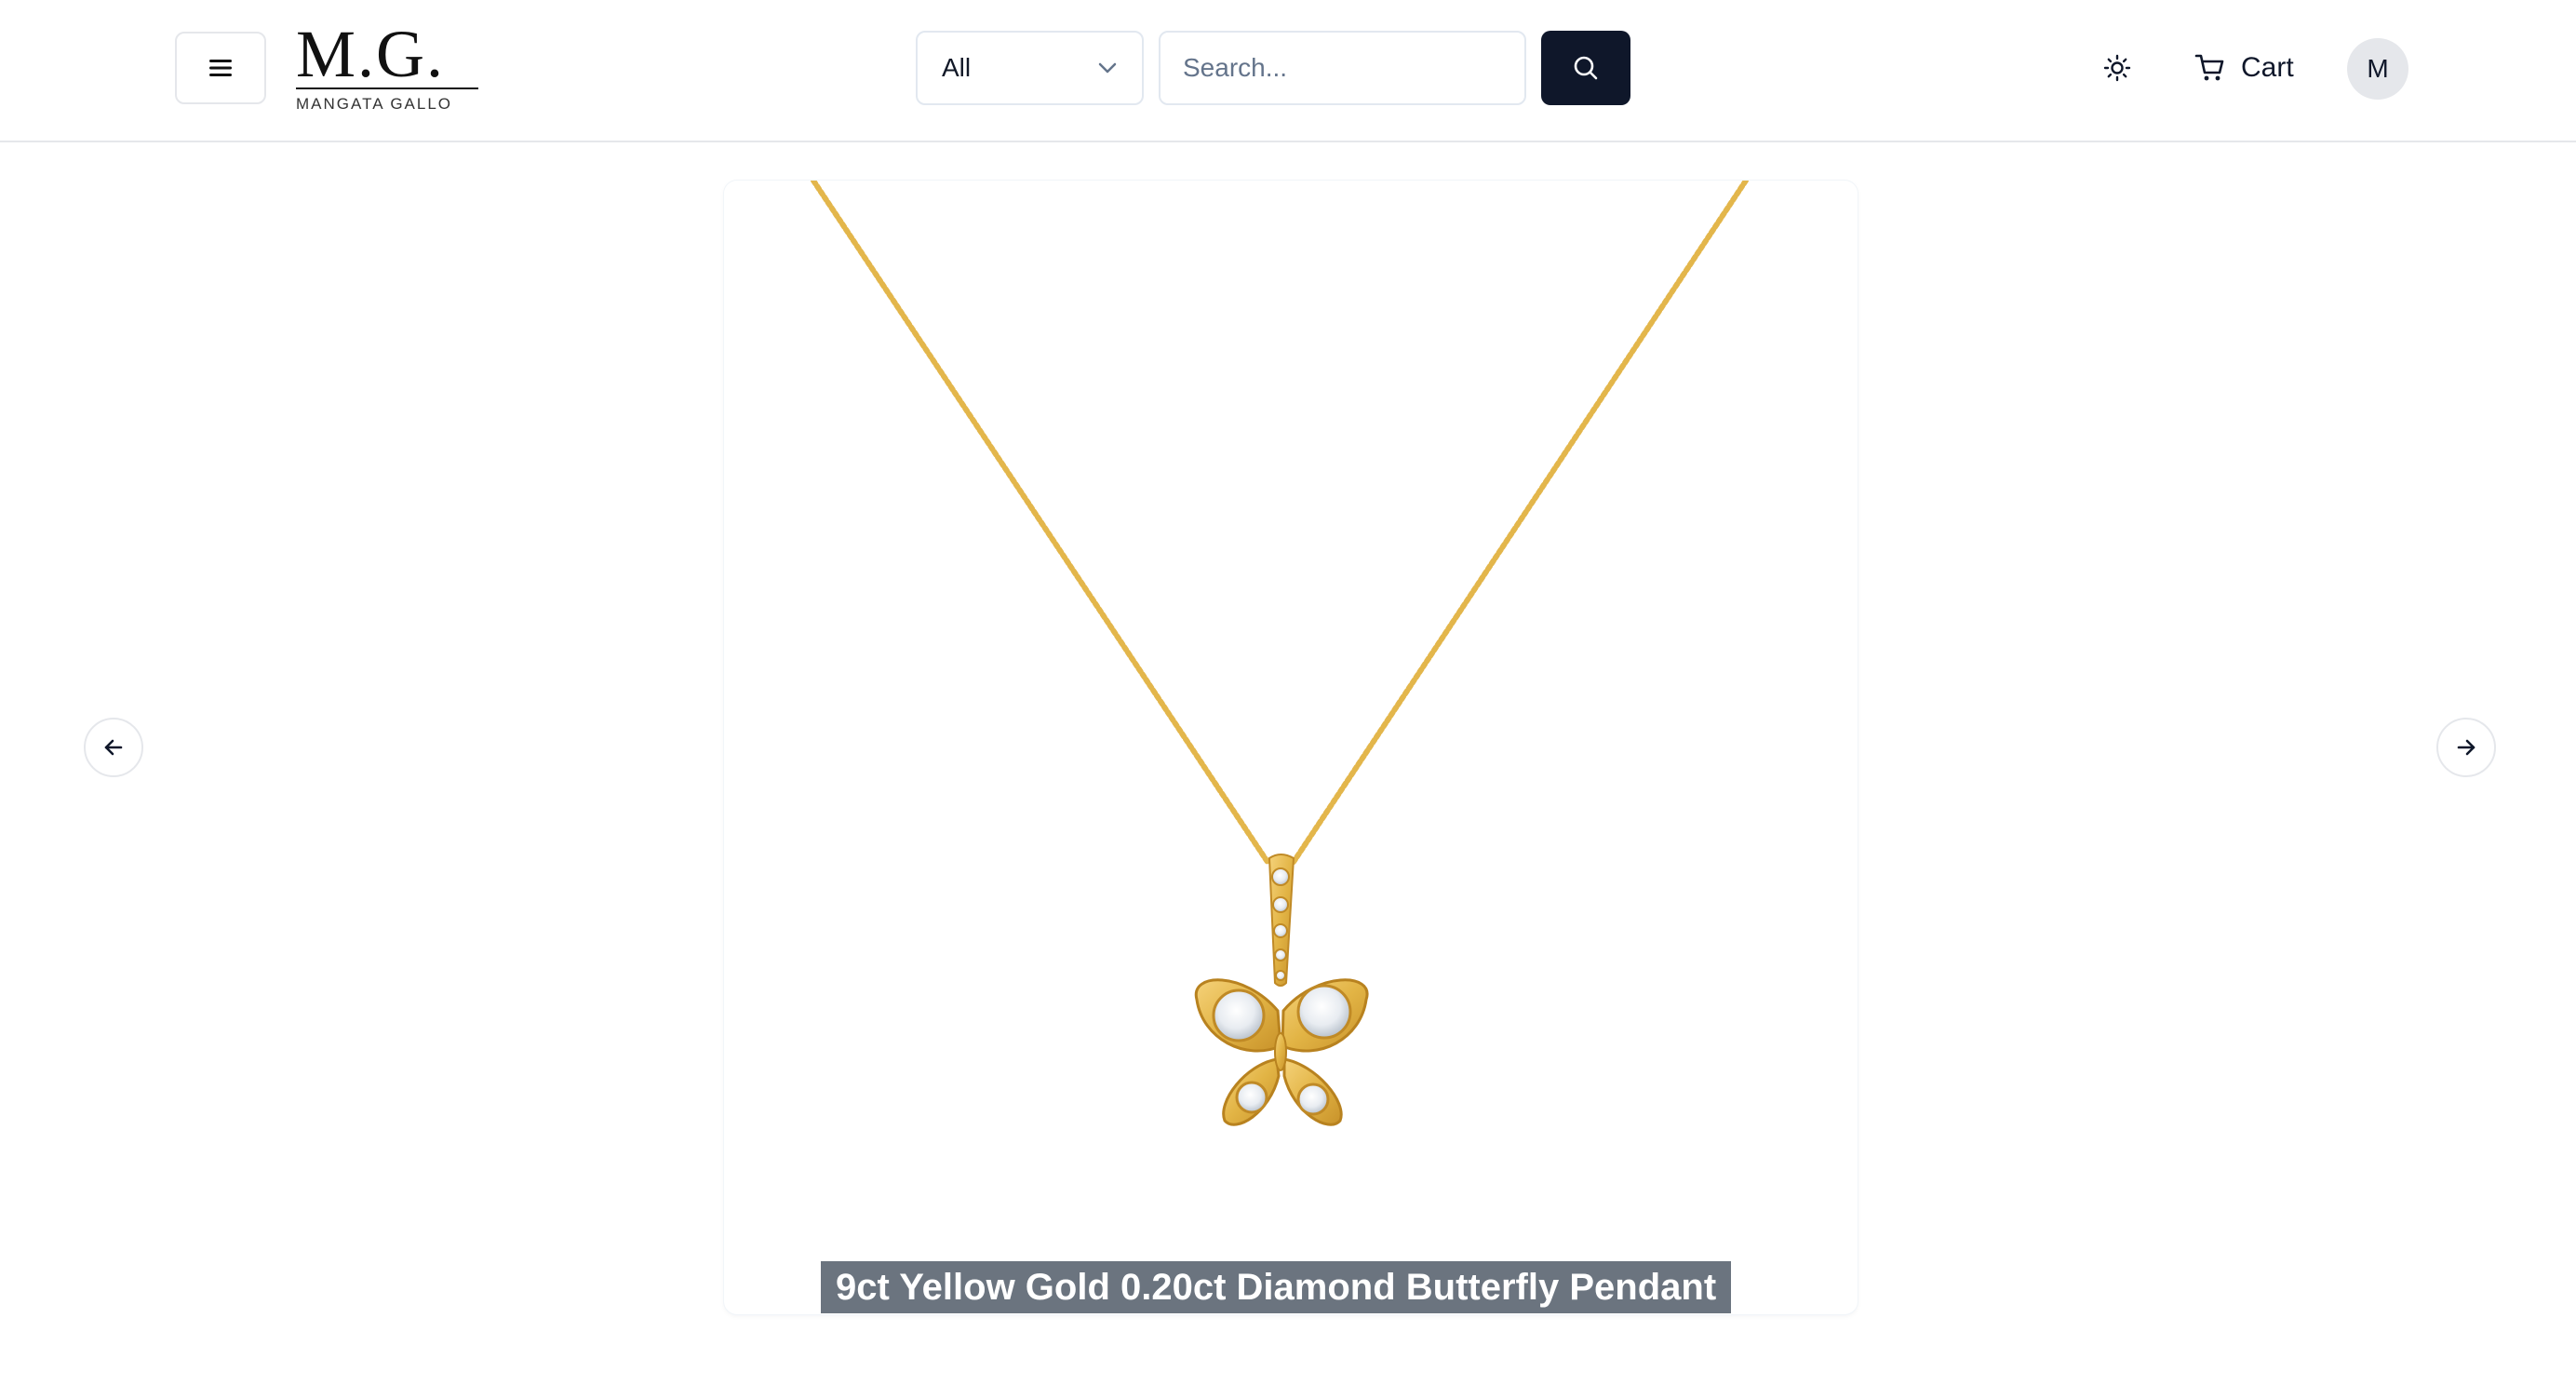 This screenshot has width=2576, height=1385. Describe the element at coordinates (1030, 68) in the screenshot. I see `category-select: All` at that location.